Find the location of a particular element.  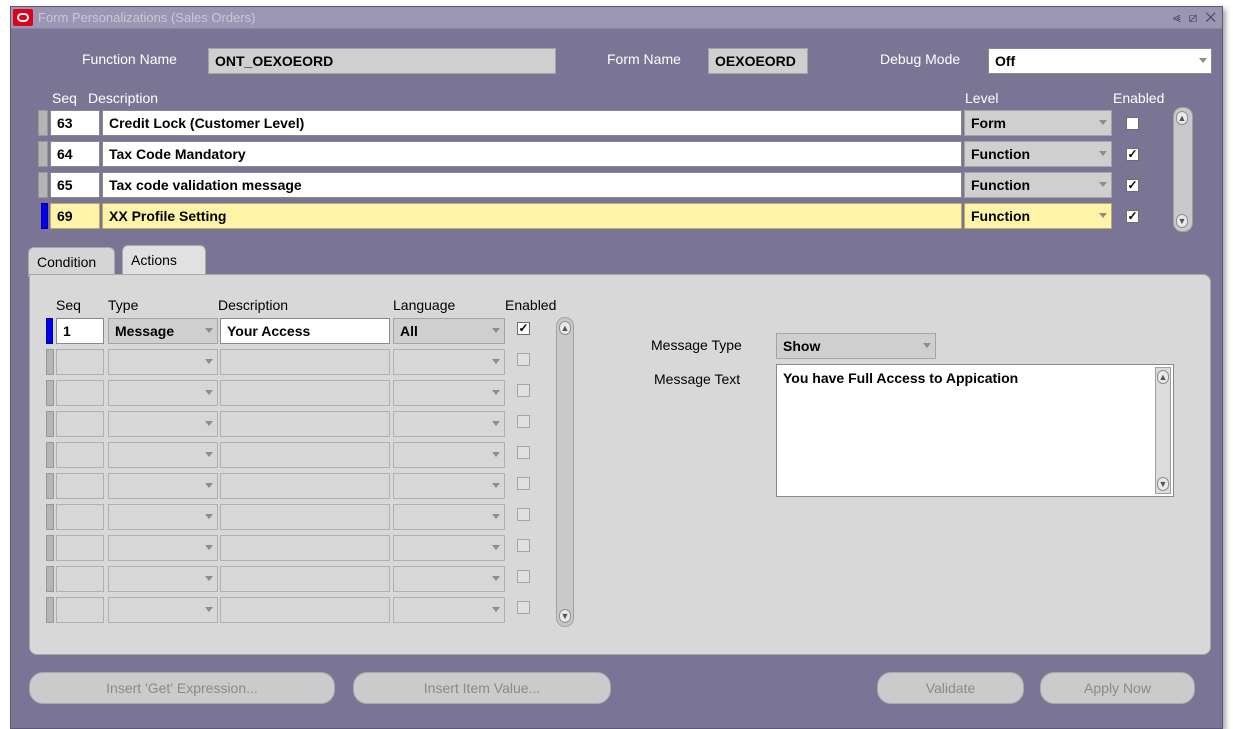

function-name-field: ONT_OEXOEORD is located at coordinates (382, 61).